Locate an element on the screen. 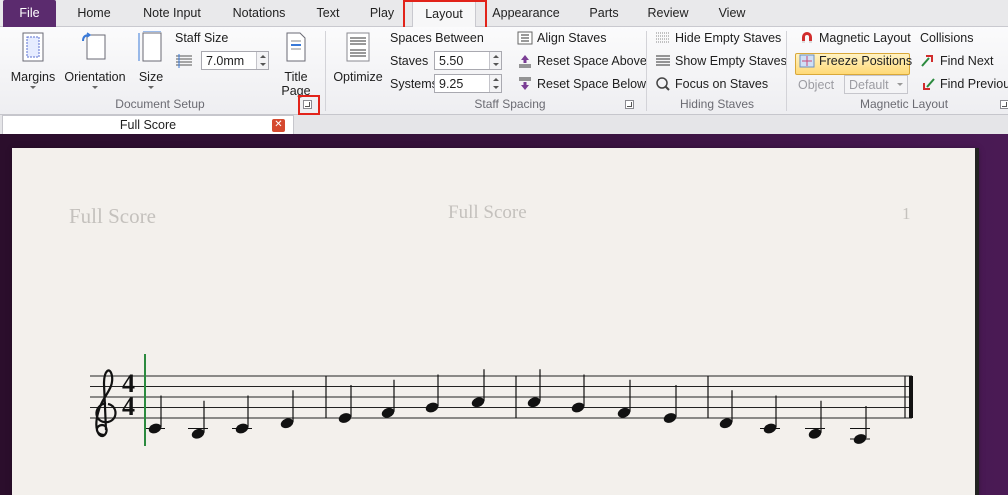  systems-spacing-control: Systems 9.25 is located at coordinates (446, 83).